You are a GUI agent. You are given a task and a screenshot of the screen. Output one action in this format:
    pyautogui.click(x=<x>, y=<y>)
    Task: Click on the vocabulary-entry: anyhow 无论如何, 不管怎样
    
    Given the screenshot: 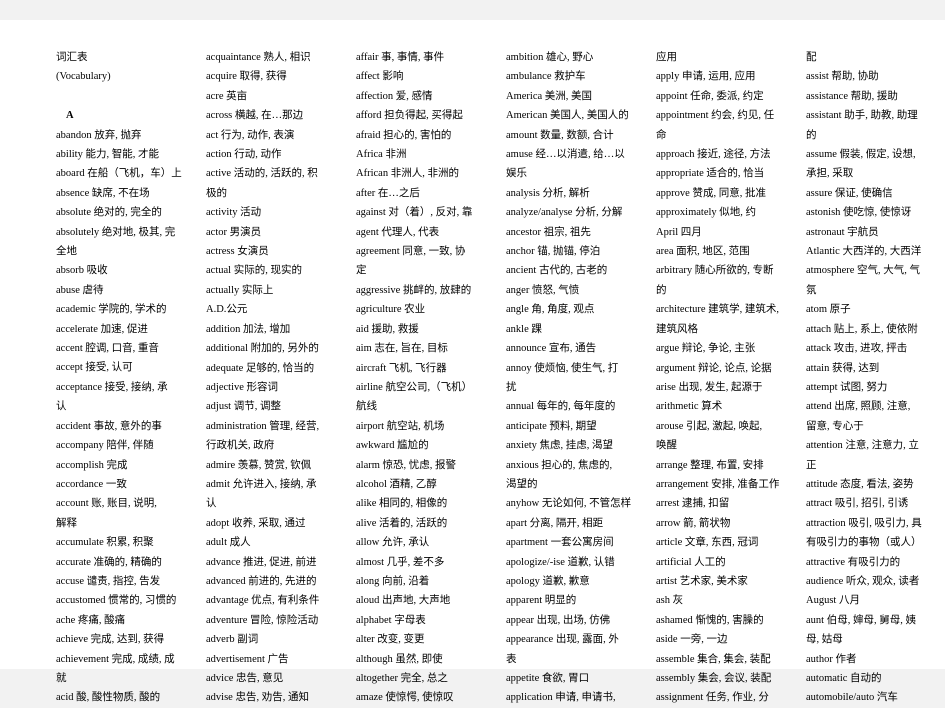 What is the action you would take?
    pyautogui.click(x=569, y=504)
    